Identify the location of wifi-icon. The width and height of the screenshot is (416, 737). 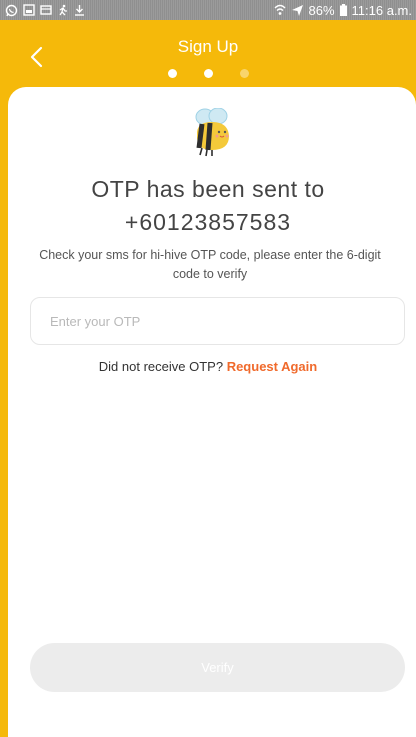
(280, 10).